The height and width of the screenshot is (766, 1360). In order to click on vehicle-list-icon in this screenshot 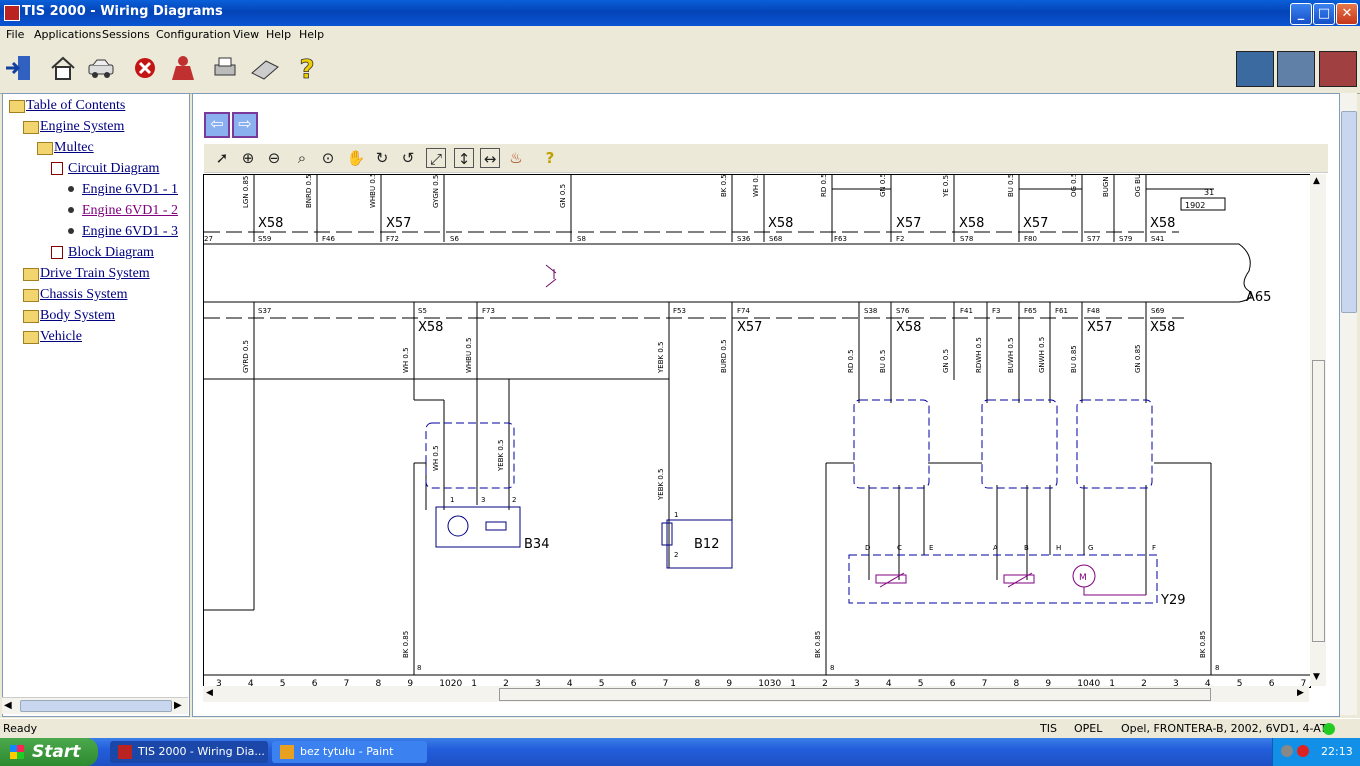, I will do `click(1255, 69)`.